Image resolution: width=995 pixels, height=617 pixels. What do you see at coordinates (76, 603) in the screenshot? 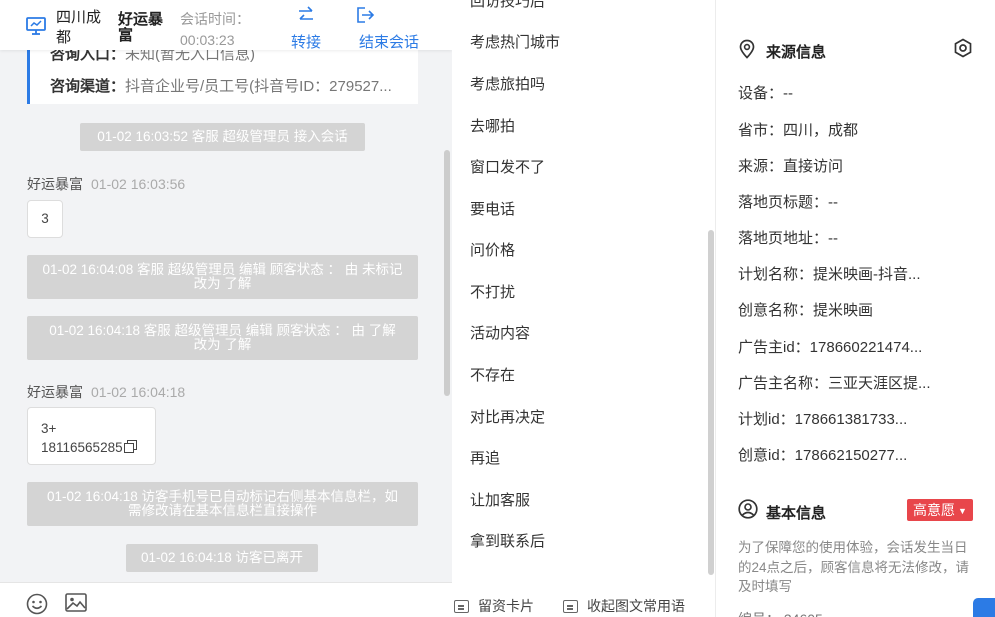
I see `image-icon` at bounding box center [76, 603].